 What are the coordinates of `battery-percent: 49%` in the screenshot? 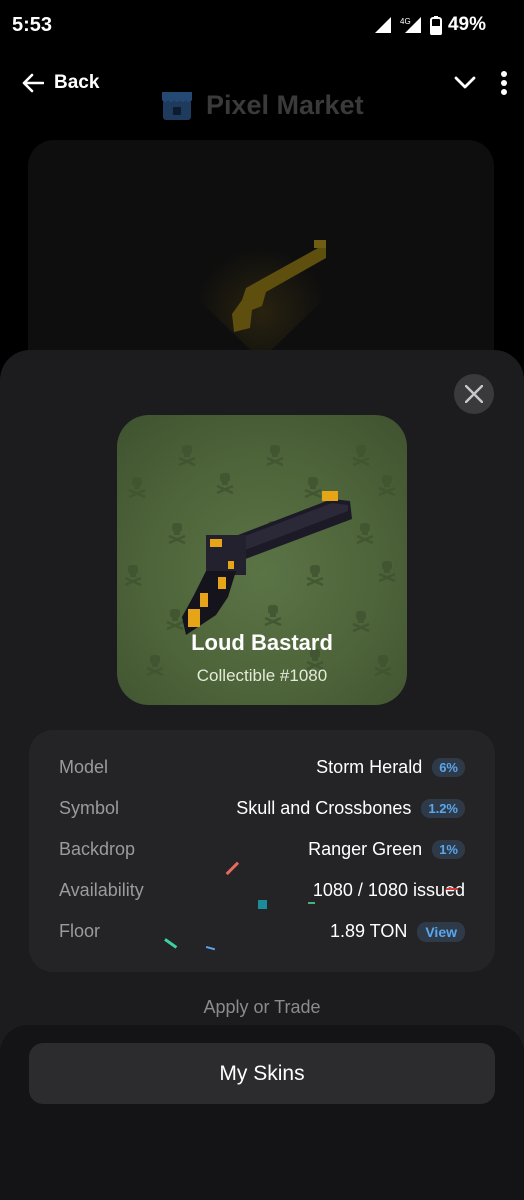 It's located at (466, 24).